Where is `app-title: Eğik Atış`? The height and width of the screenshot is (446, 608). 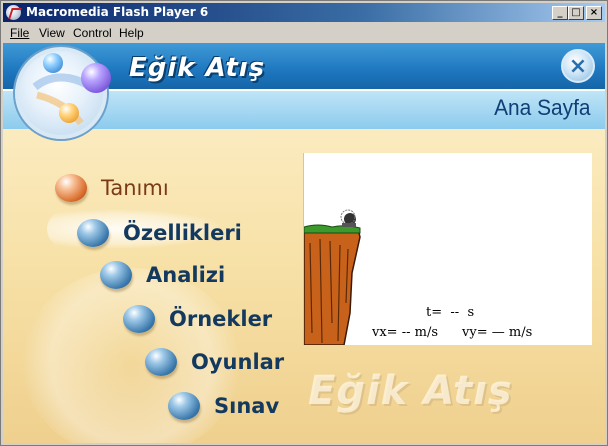
app-title: Eğik Atış is located at coordinates (197, 68).